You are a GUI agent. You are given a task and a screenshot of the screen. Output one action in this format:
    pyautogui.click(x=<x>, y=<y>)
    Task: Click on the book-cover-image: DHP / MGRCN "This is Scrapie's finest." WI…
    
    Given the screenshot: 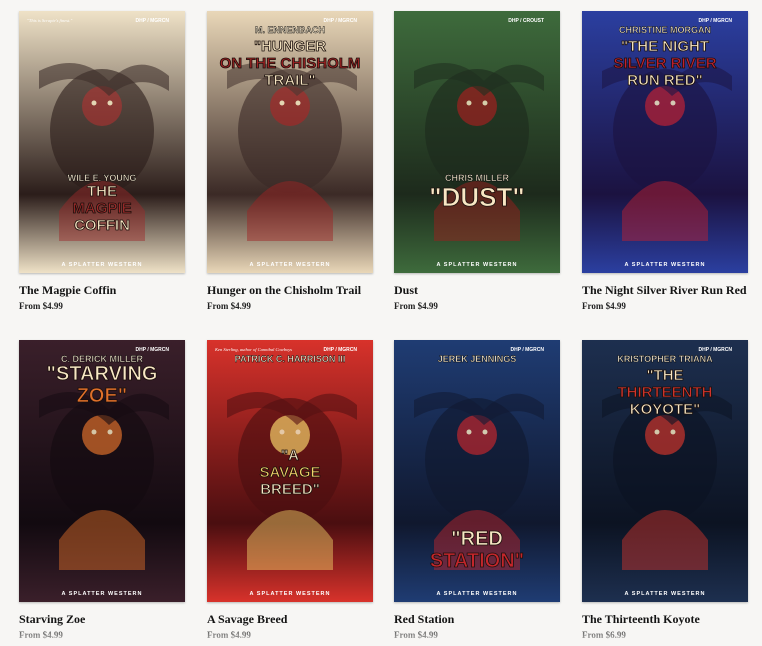 What is the action you would take?
    pyautogui.click(x=102, y=142)
    